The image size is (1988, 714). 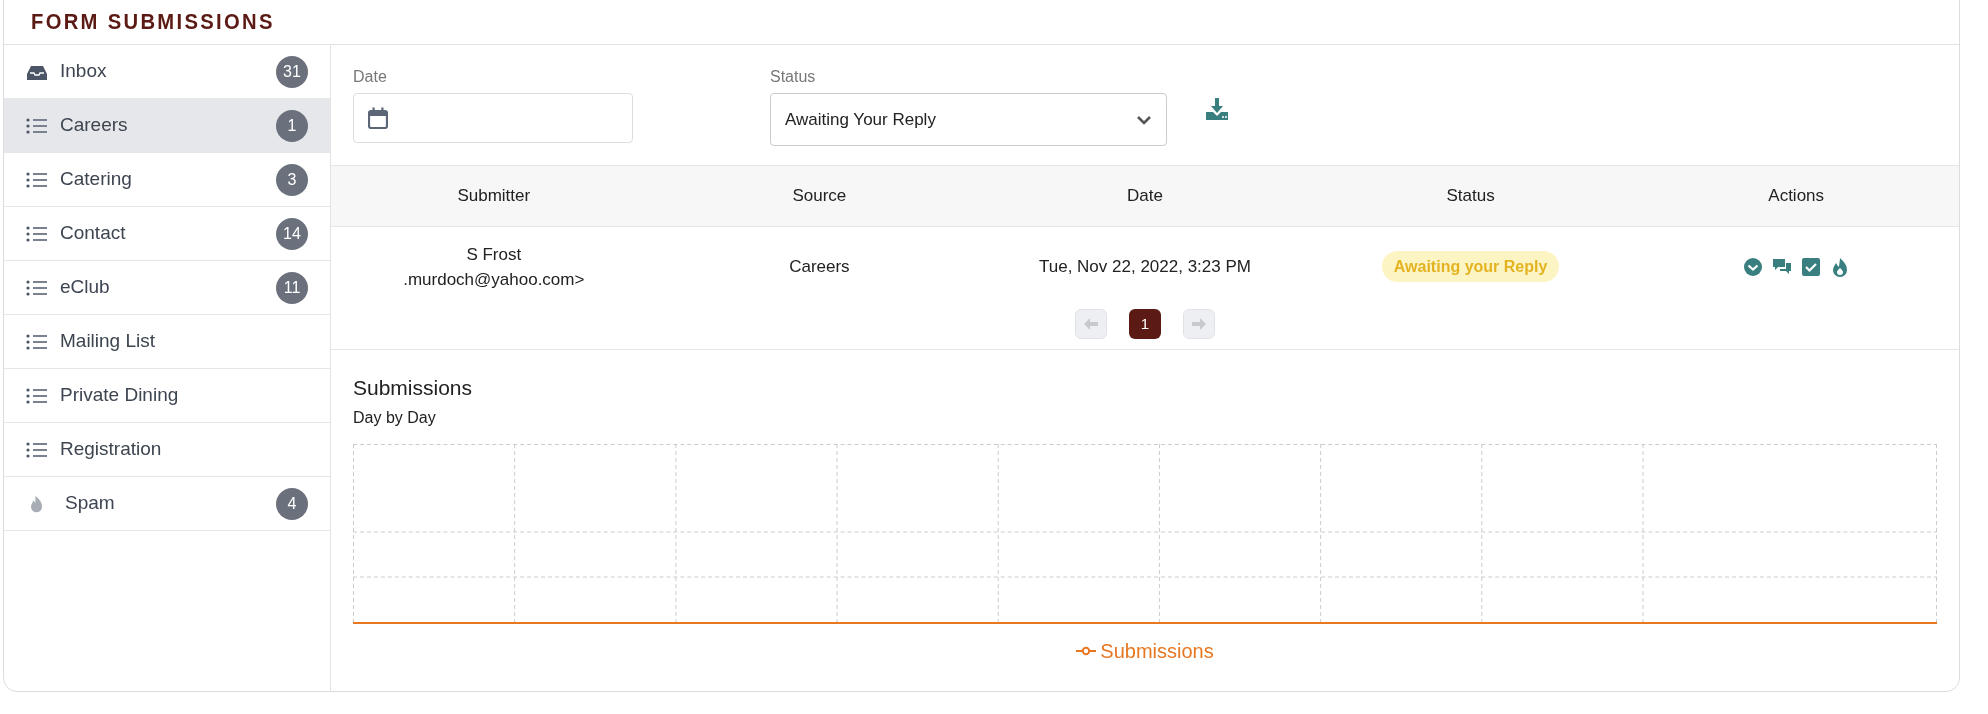 What do you see at coordinates (1157, 651) in the screenshot?
I see `legend-label: Submissions` at bounding box center [1157, 651].